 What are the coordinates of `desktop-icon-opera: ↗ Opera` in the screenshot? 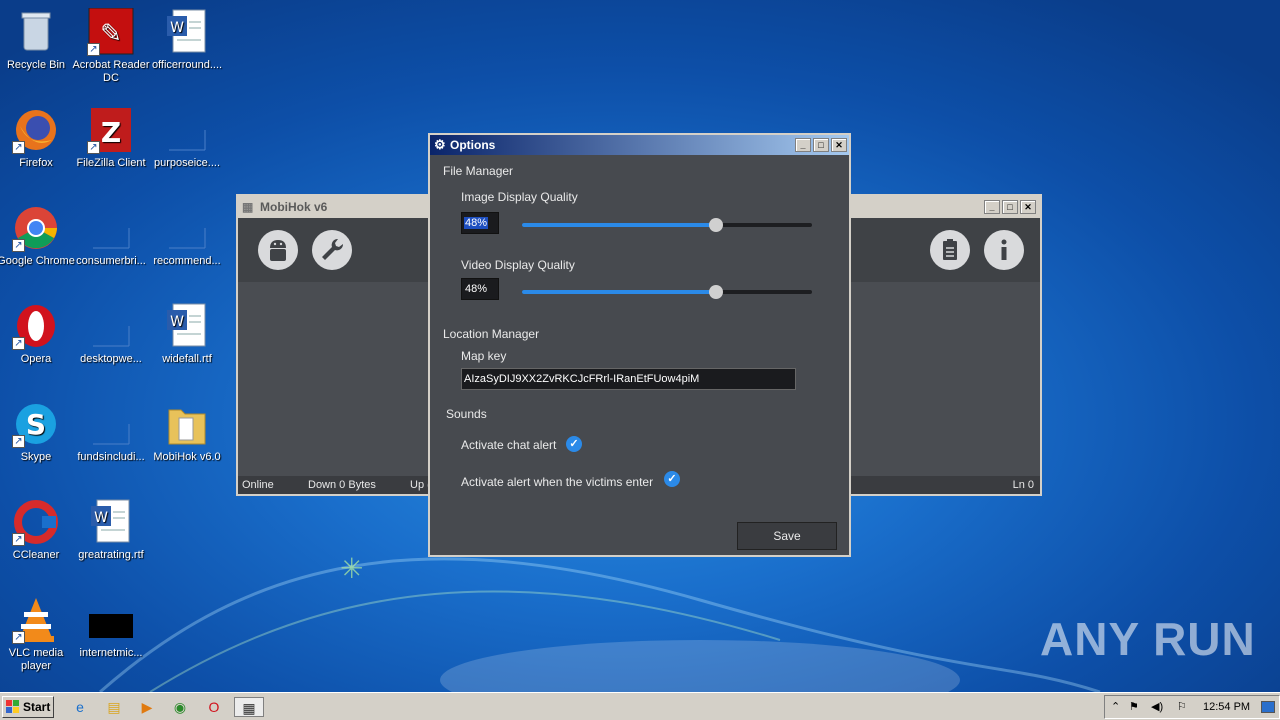 It's located at (37, 334).